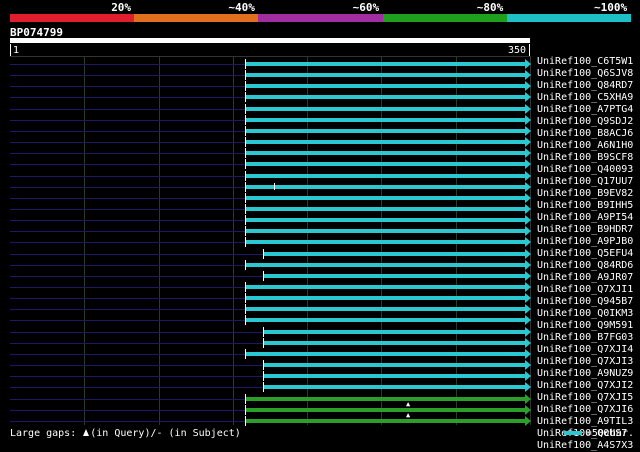  What do you see at coordinates (587, 122) in the screenshot?
I see `hit-label: UniRef100_Q9SDJ2` at bounding box center [587, 122].